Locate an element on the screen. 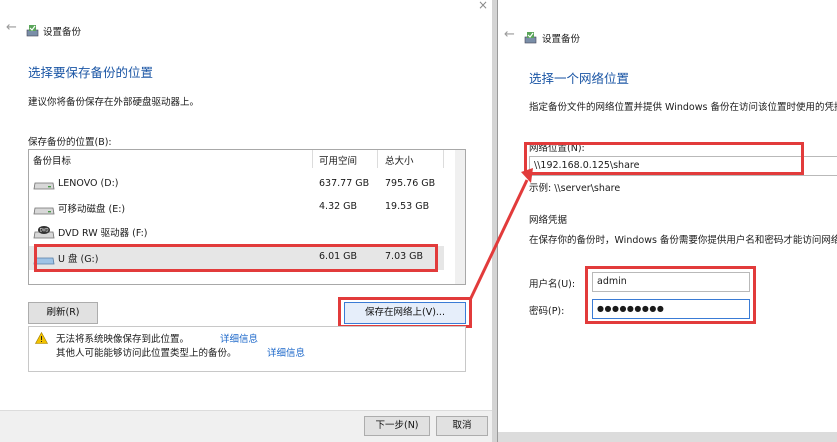  credentials-title: 网络凭据 is located at coordinates (548, 220).